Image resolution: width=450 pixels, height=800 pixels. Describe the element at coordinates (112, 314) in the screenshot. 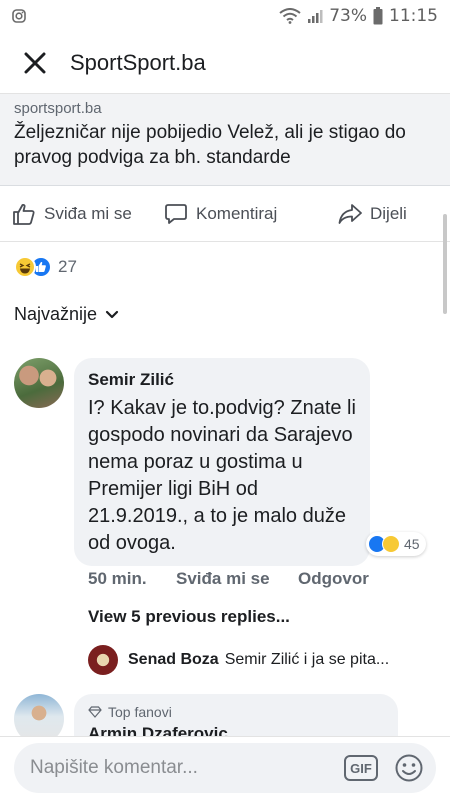

I see `chevron-down-icon` at that location.